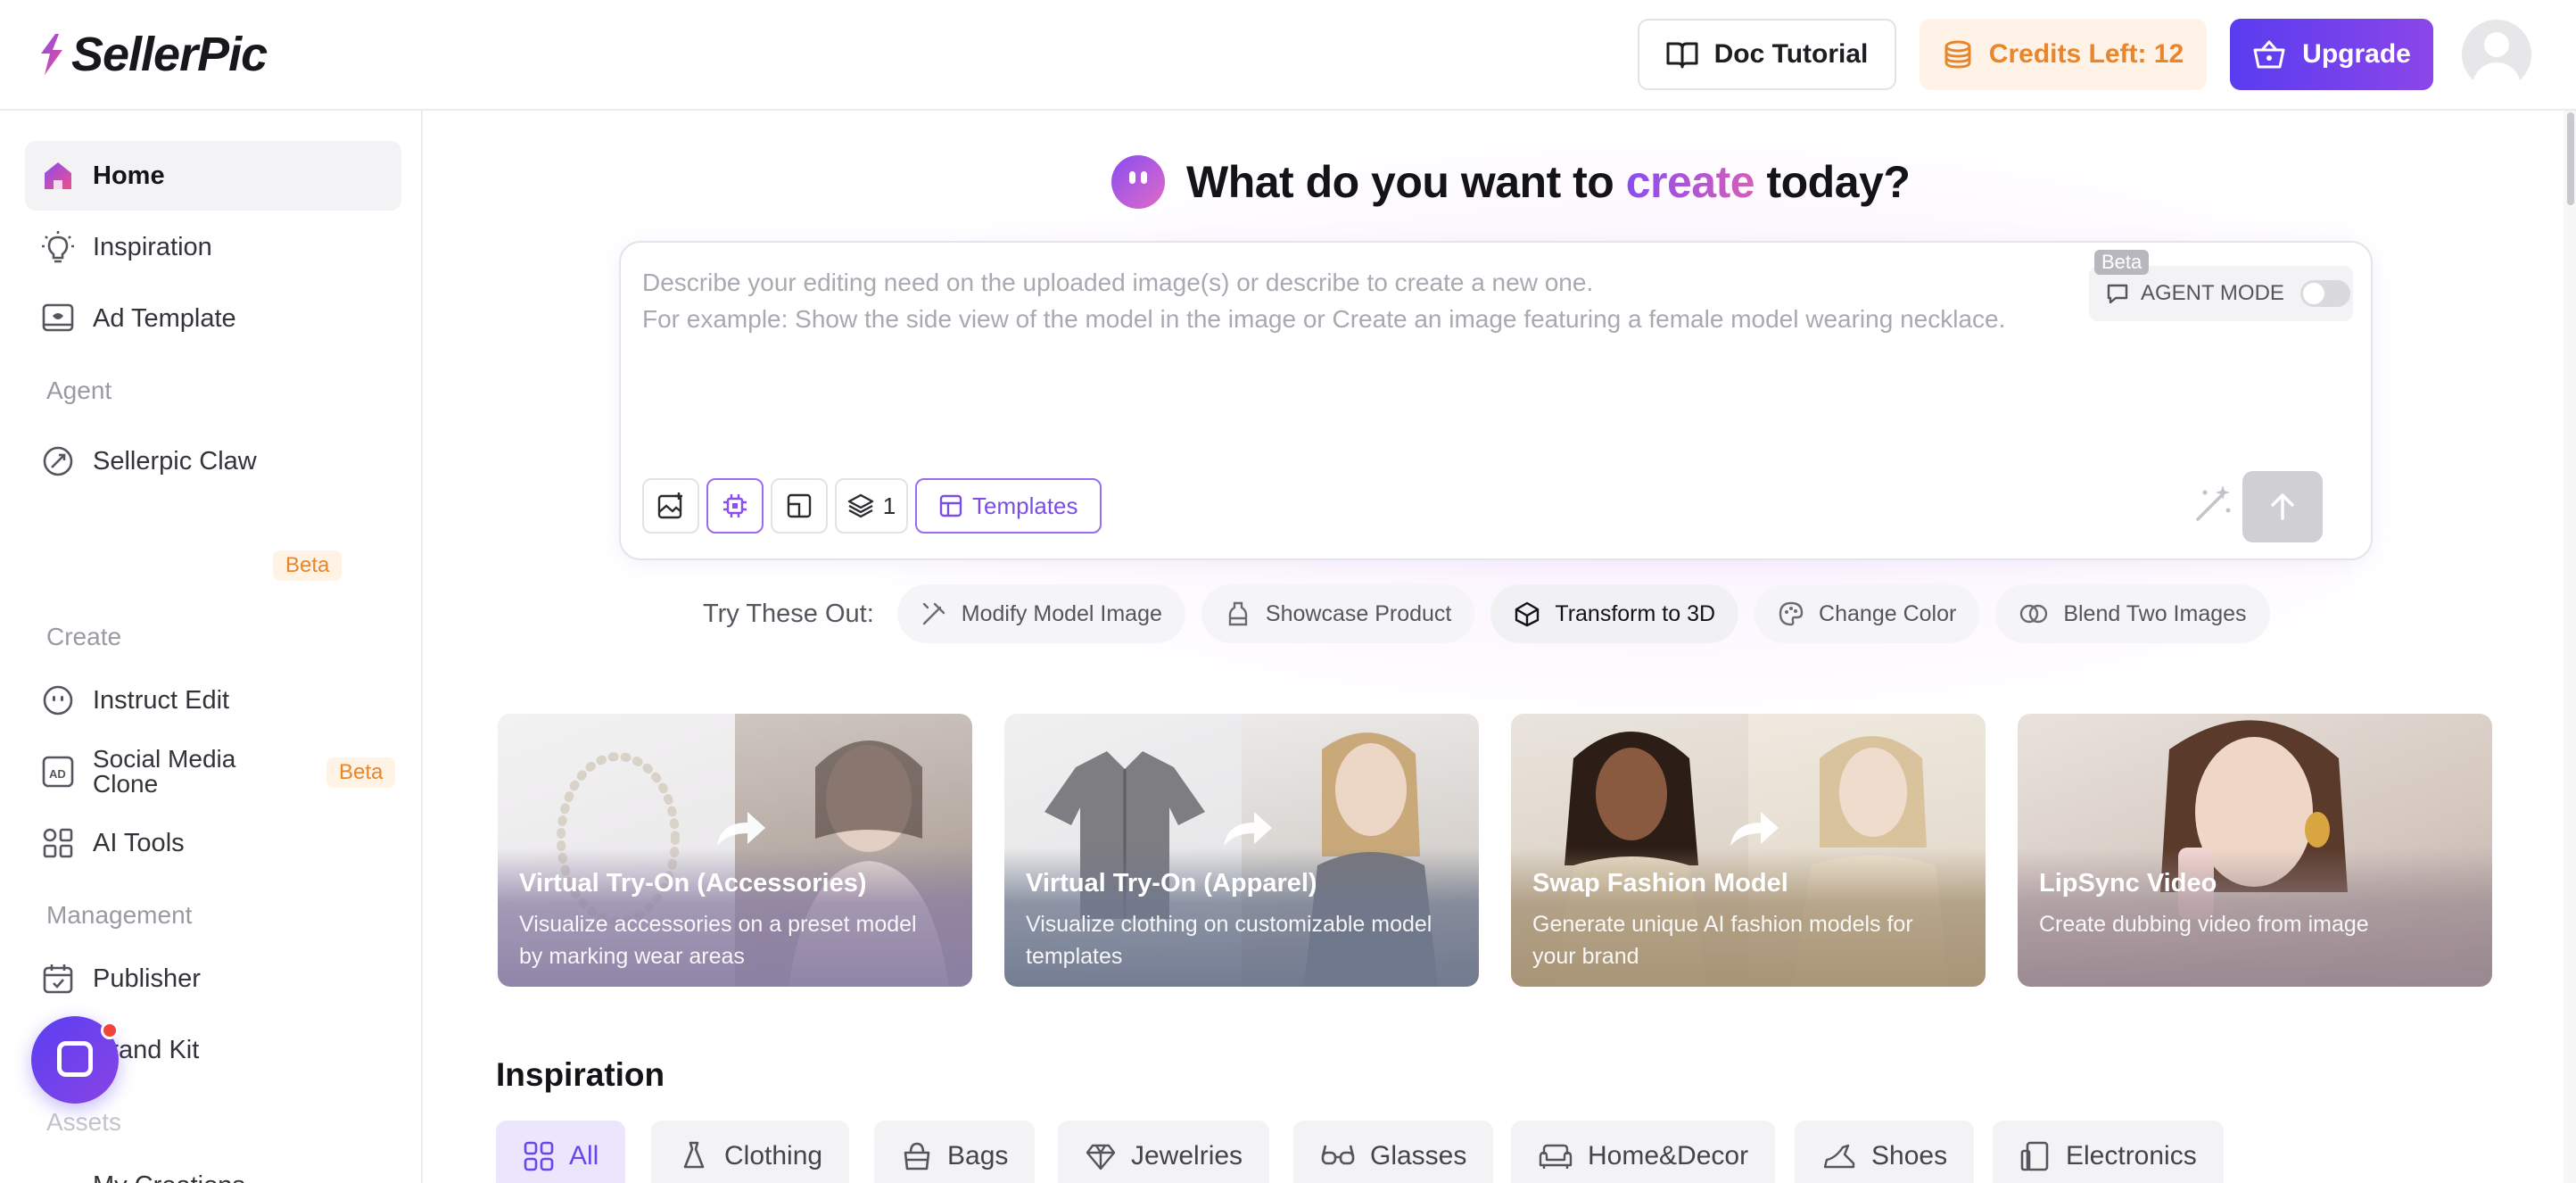 Image resolution: width=2576 pixels, height=1183 pixels. I want to click on palette-icon, so click(1792, 613).